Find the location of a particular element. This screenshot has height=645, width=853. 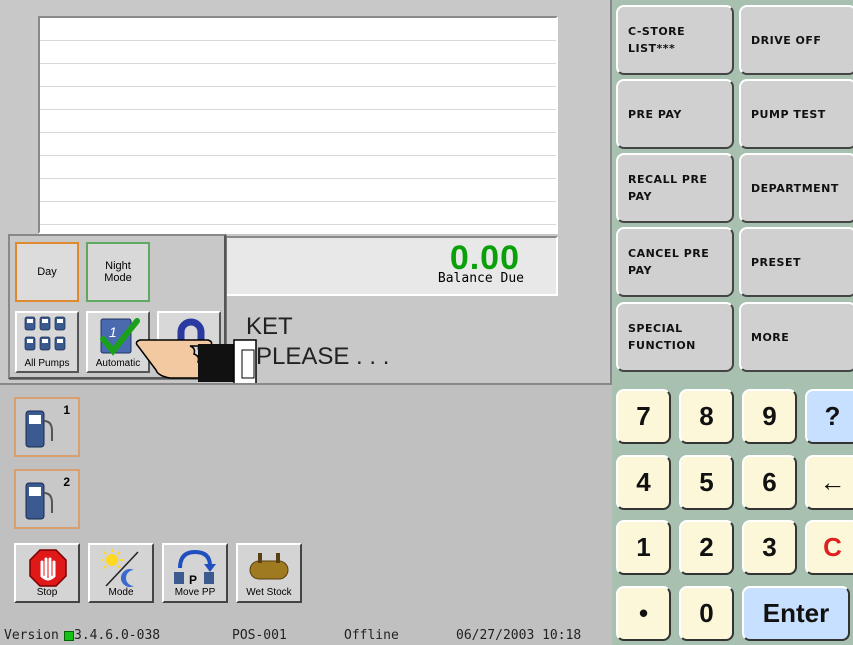

stop-button: Stop is located at coordinates (47, 573).